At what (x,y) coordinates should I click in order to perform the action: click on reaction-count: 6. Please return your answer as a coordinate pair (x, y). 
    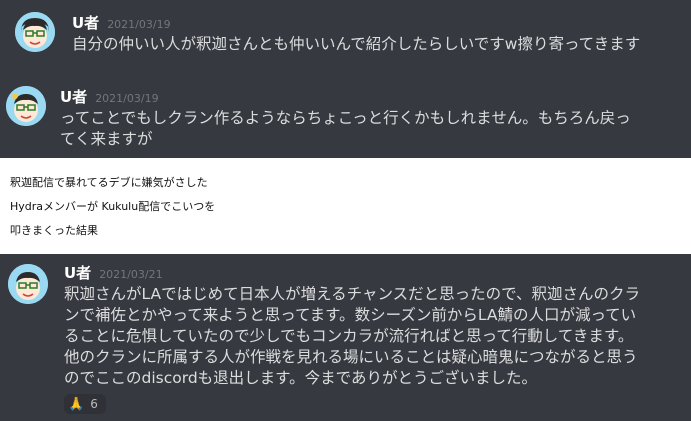
    Looking at the image, I should click on (94, 404).